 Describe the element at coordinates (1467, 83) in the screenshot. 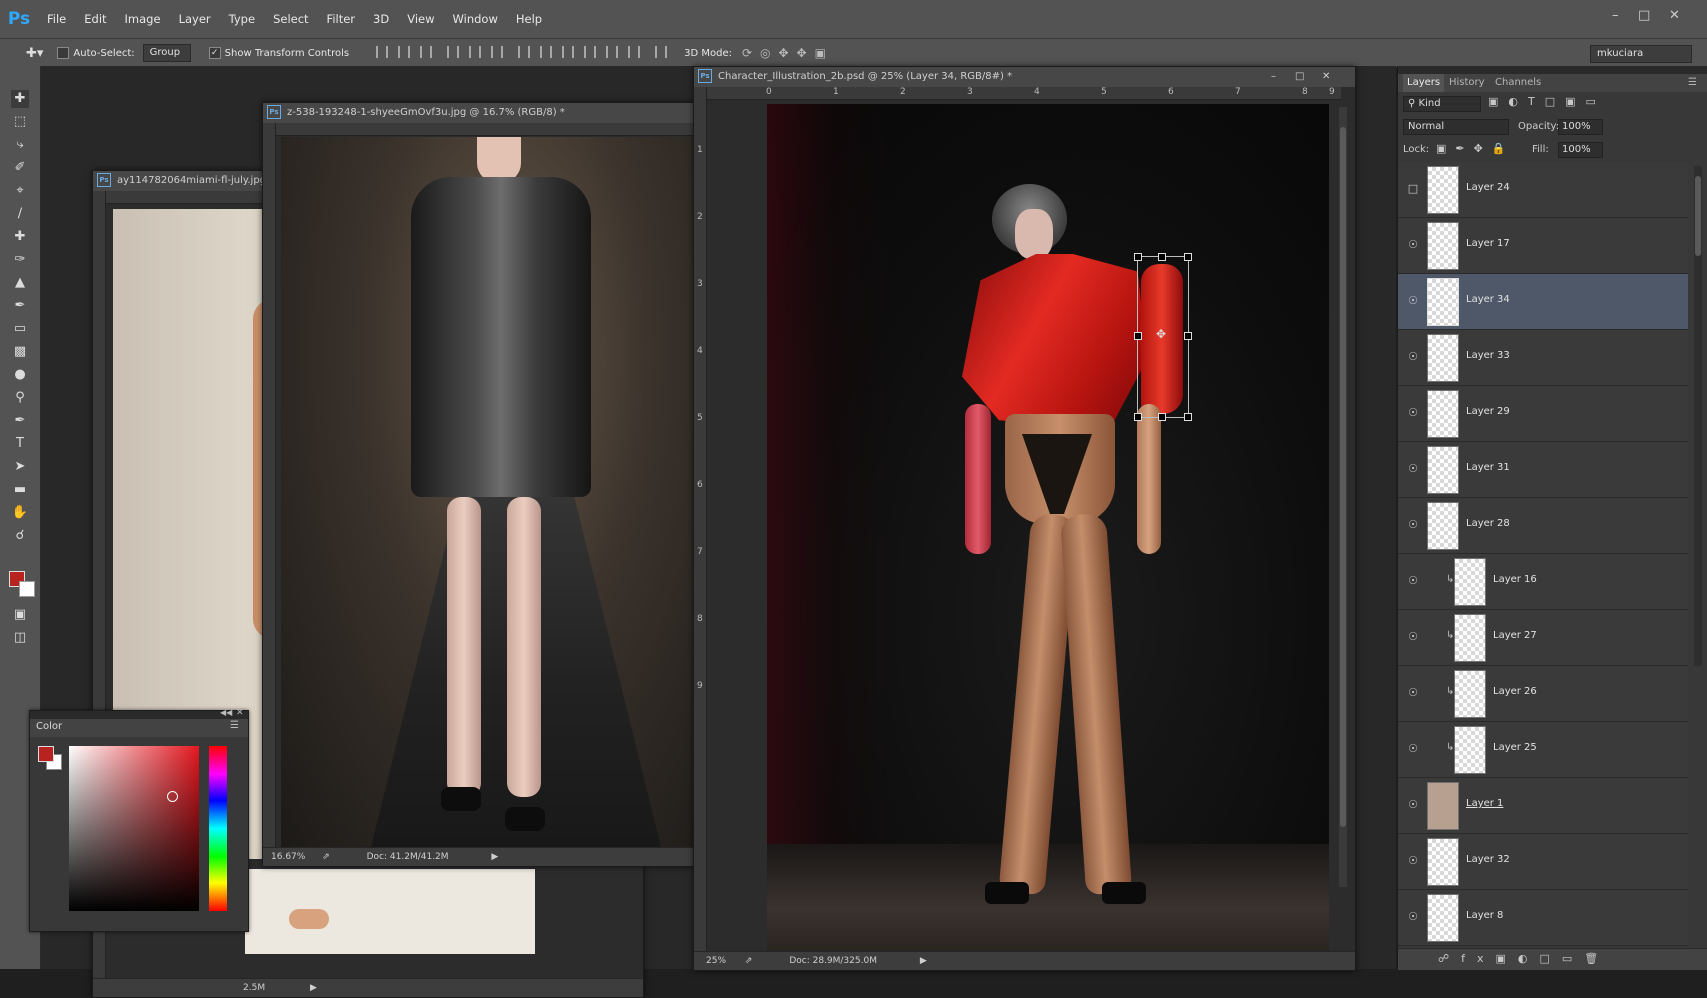

I see `tab-history: History` at that location.